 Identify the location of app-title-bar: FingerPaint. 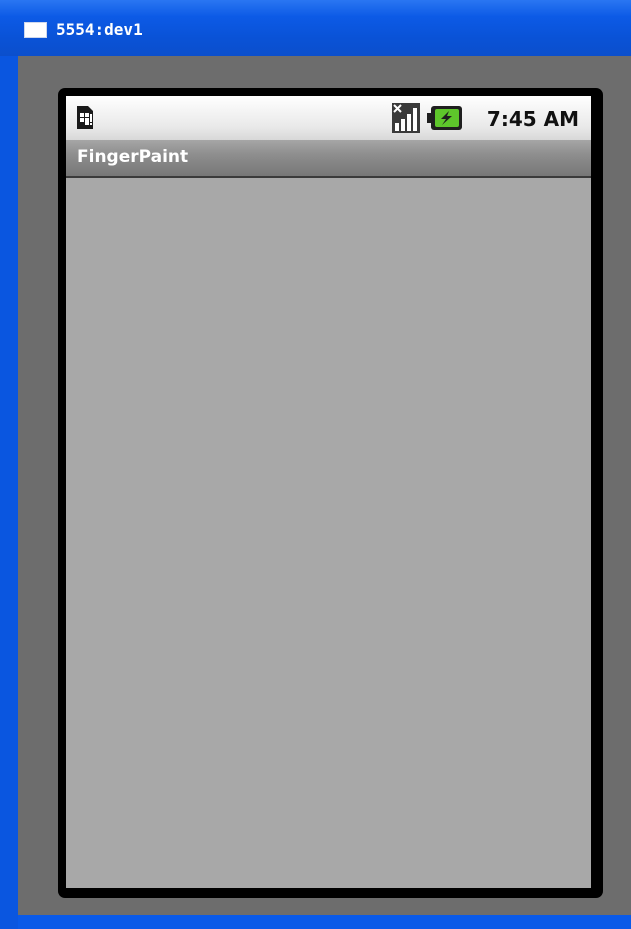
(328, 159).